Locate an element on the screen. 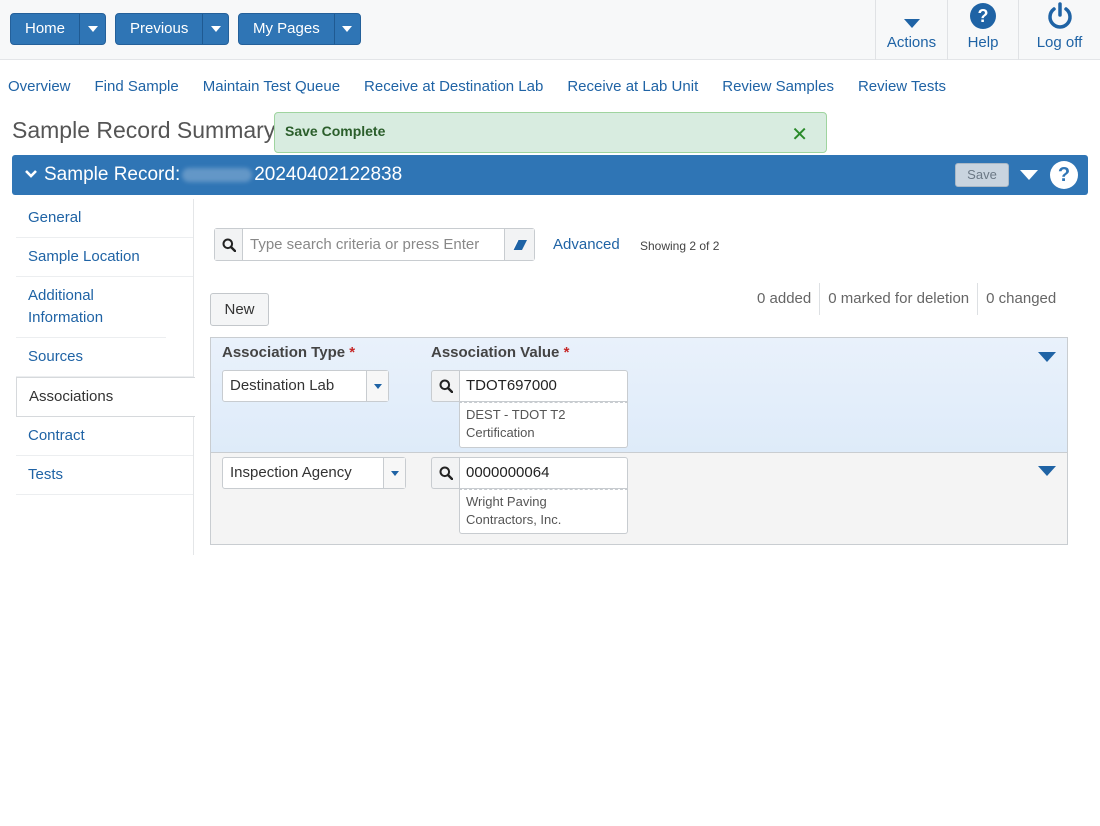 The width and height of the screenshot is (1100, 826). actions-label: Actions is located at coordinates (911, 42).